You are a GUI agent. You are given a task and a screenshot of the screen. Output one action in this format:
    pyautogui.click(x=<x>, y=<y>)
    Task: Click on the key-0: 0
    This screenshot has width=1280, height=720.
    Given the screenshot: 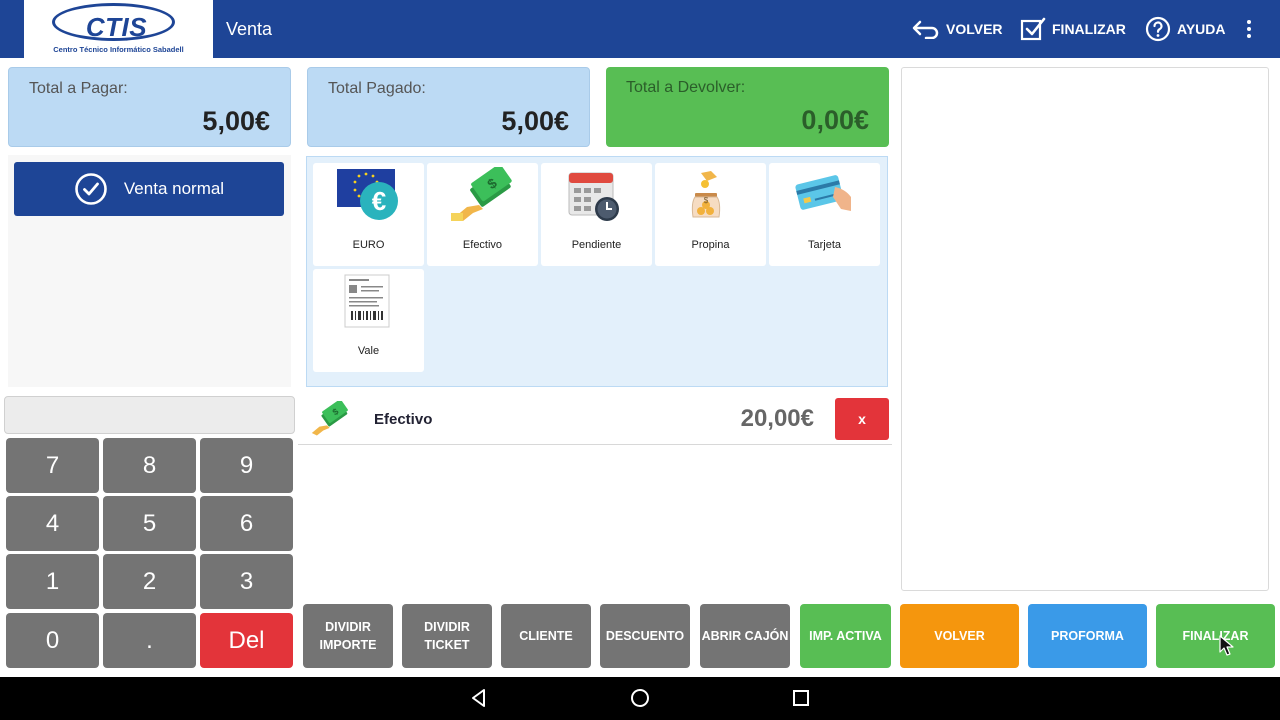 What is the action you would take?
    pyautogui.click(x=52, y=640)
    